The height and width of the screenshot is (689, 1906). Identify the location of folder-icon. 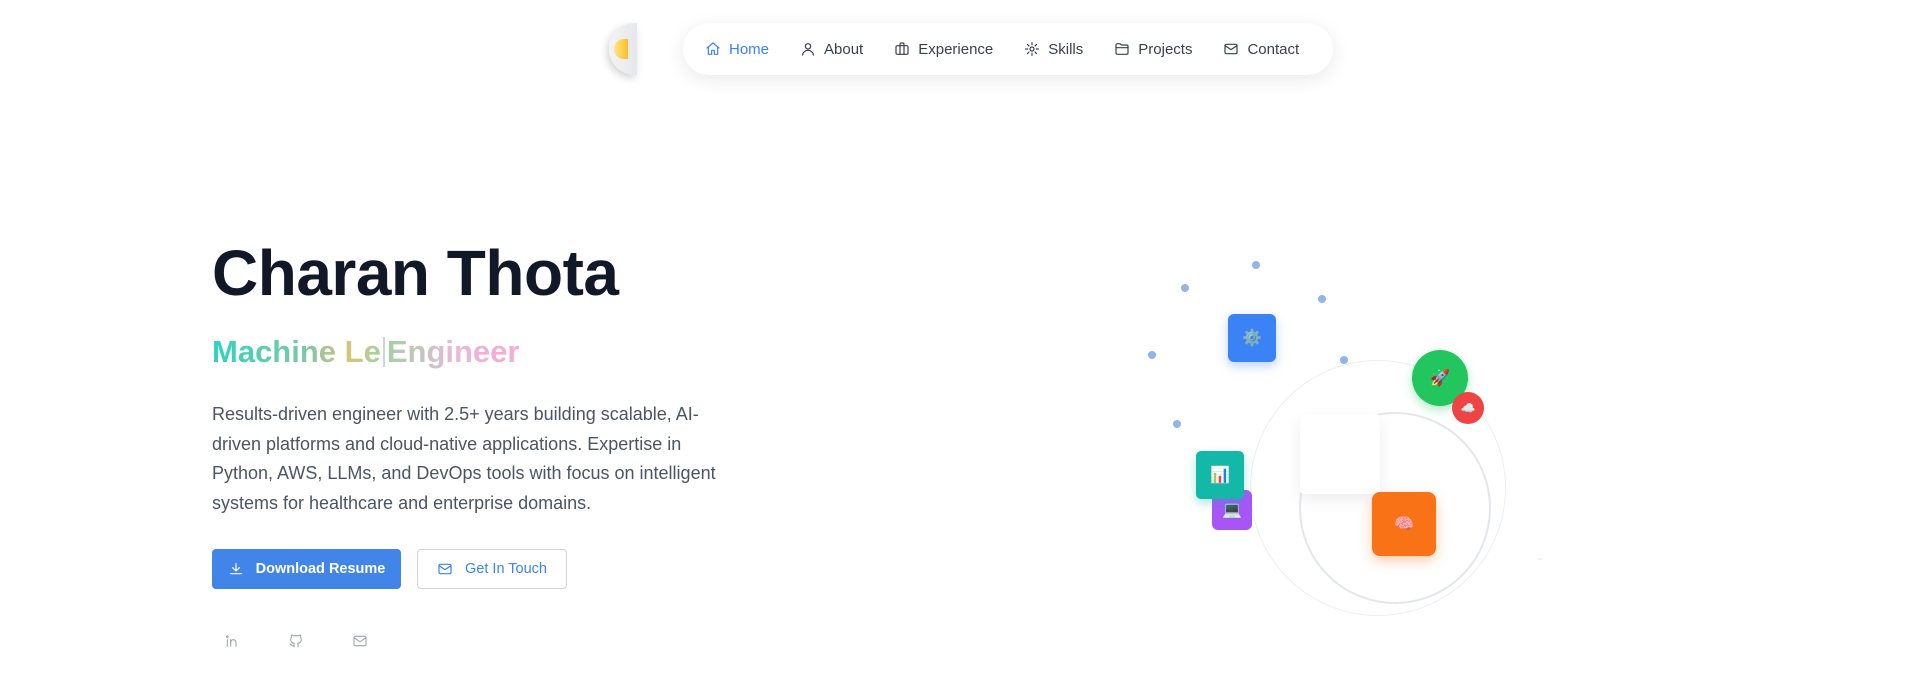
(1122, 49).